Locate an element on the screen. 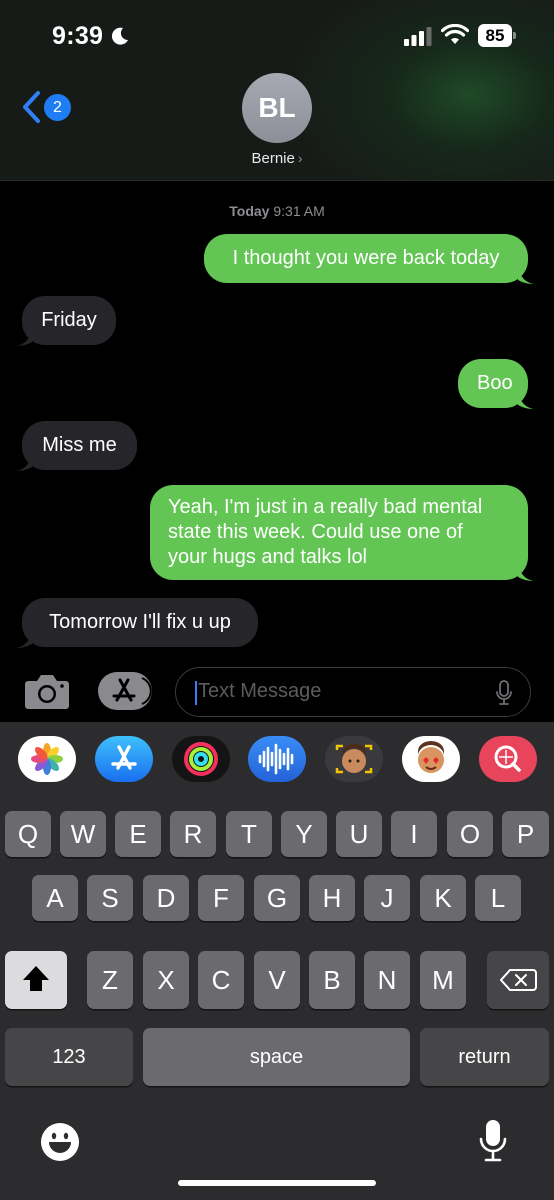 This screenshot has height=1200, width=554. received-message-bubble: Friday is located at coordinates (66, 321).